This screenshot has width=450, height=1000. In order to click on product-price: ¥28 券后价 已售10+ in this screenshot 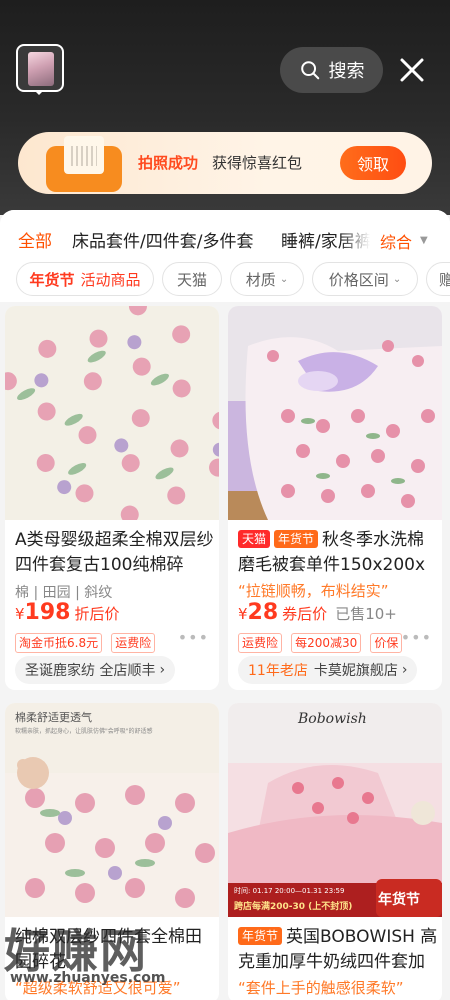, I will do `click(317, 612)`.